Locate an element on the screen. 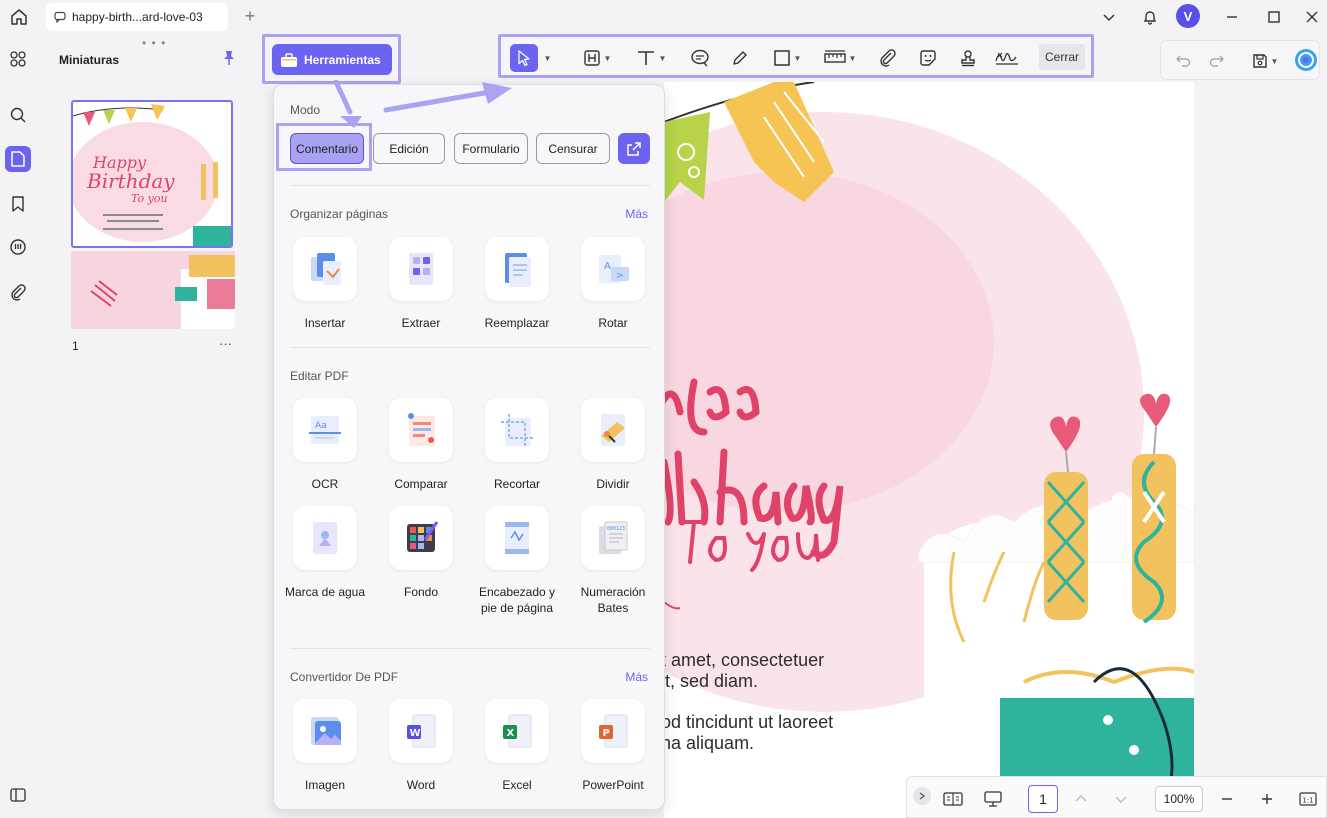 The width and height of the screenshot is (1327, 818). replace-pages-icon is located at coordinates (518, 270).